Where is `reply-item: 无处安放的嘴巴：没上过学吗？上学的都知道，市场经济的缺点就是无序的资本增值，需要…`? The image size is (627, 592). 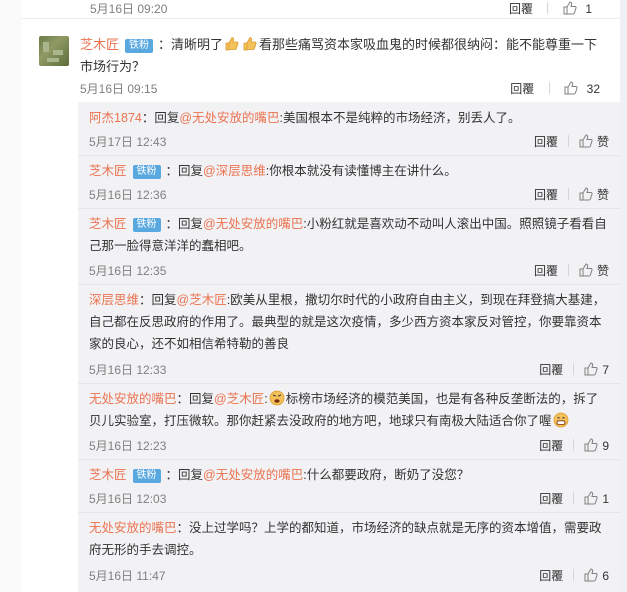
reply-item: 无处安放的嘴巴：没上过学吗？上学的都知道，市场经济的缺点就是无序的资本增值，需要… is located at coordinates (349, 552).